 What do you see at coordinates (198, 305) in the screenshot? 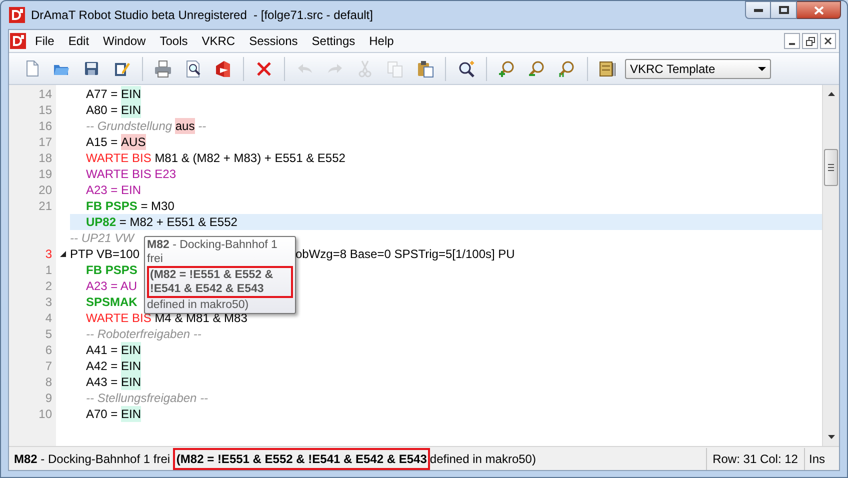
I see `tooltip-source: defined in makro50)` at bounding box center [198, 305].